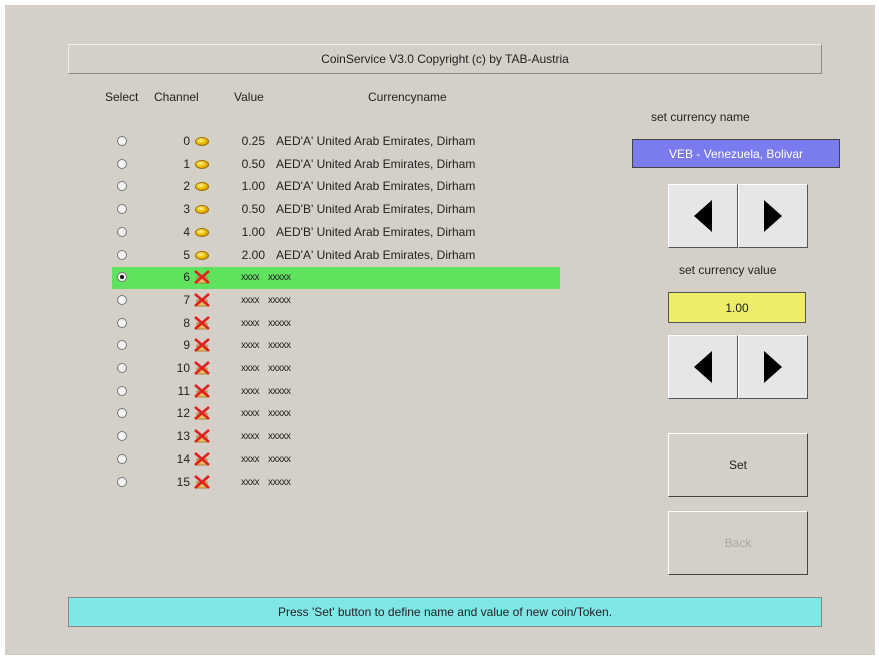 Image resolution: width=879 pixels, height=658 pixels. Describe the element at coordinates (186, 300) in the screenshot. I see `channel-number: 7` at that location.